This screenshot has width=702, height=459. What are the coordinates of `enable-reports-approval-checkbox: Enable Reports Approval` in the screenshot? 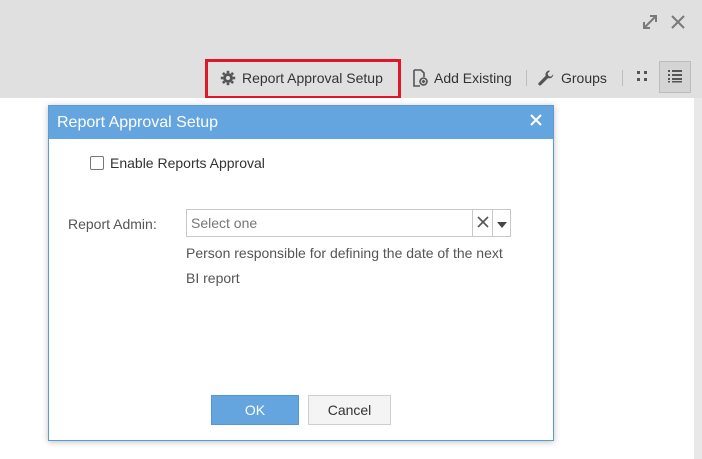 It's located at (177, 163).